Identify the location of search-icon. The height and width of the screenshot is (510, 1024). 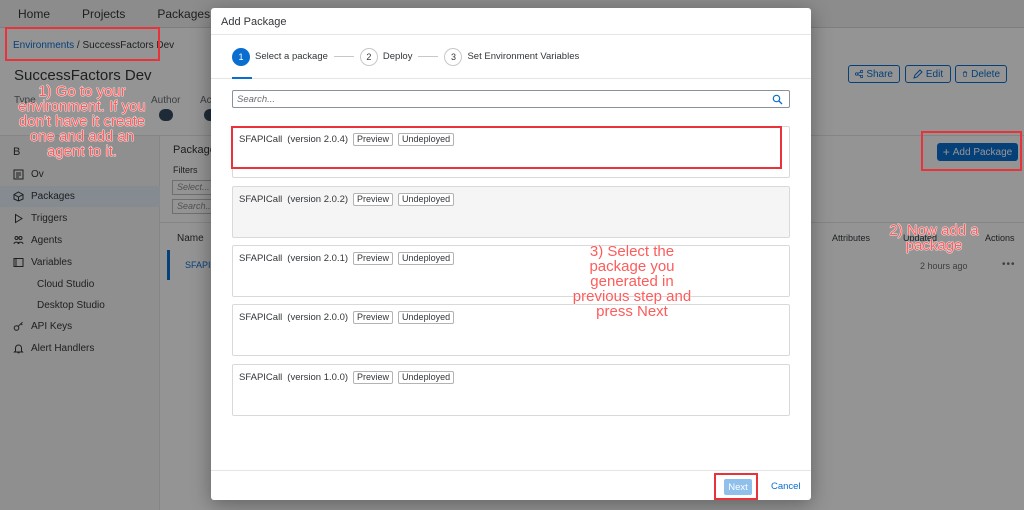
(777, 99).